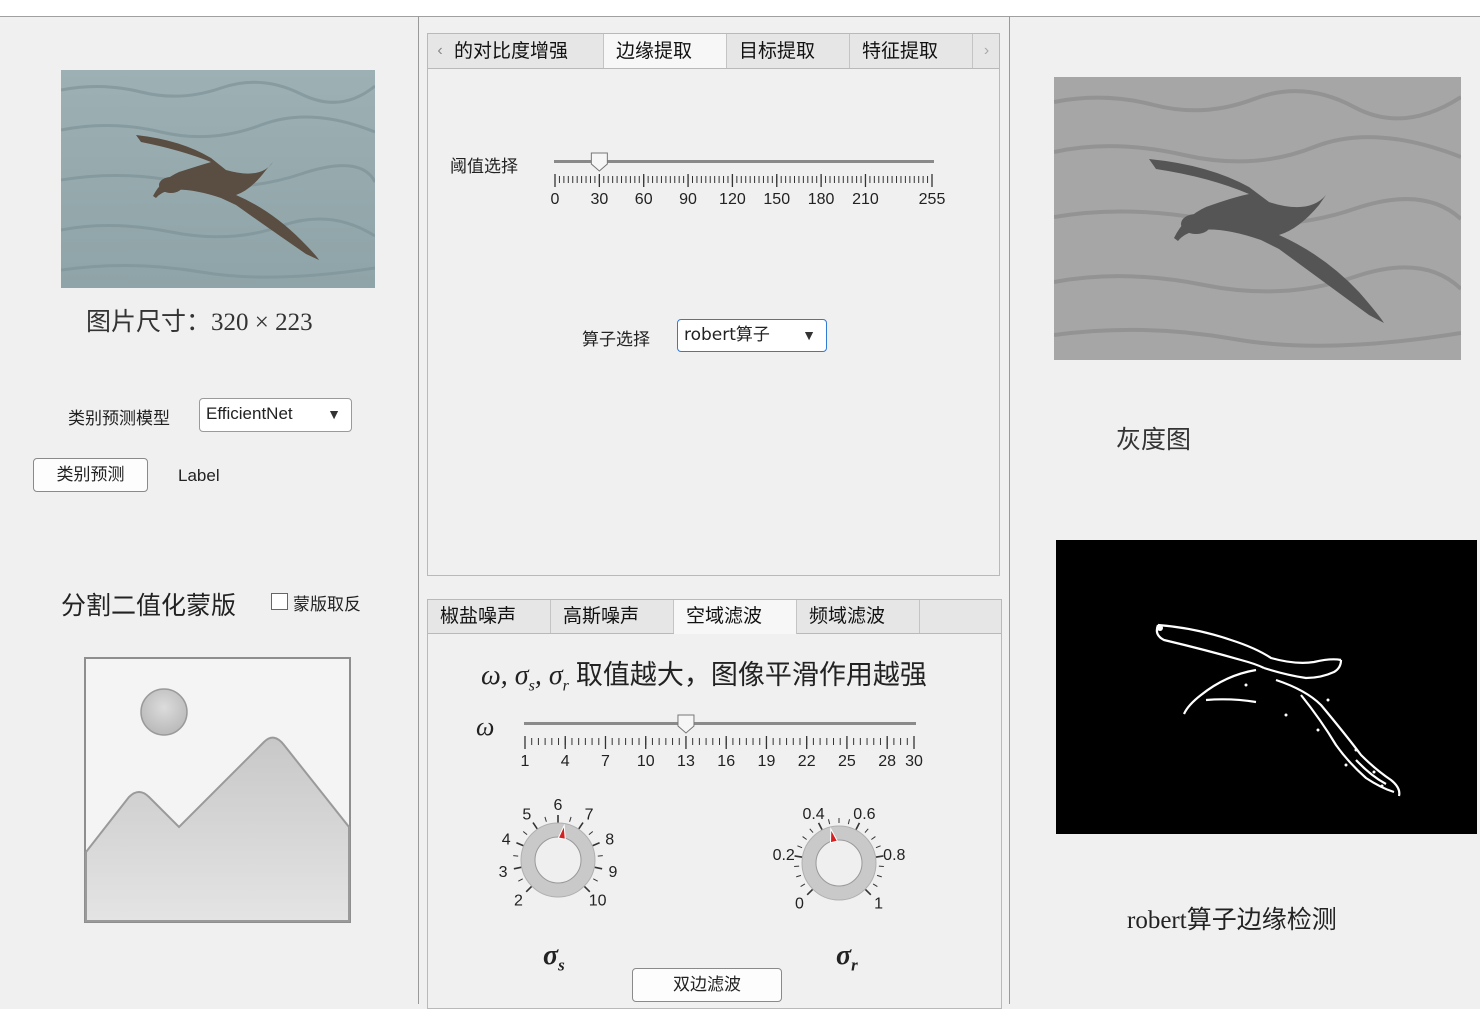 The image size is (1480, 1009). I want to click on sigma-r-cap, so click(839, 863).